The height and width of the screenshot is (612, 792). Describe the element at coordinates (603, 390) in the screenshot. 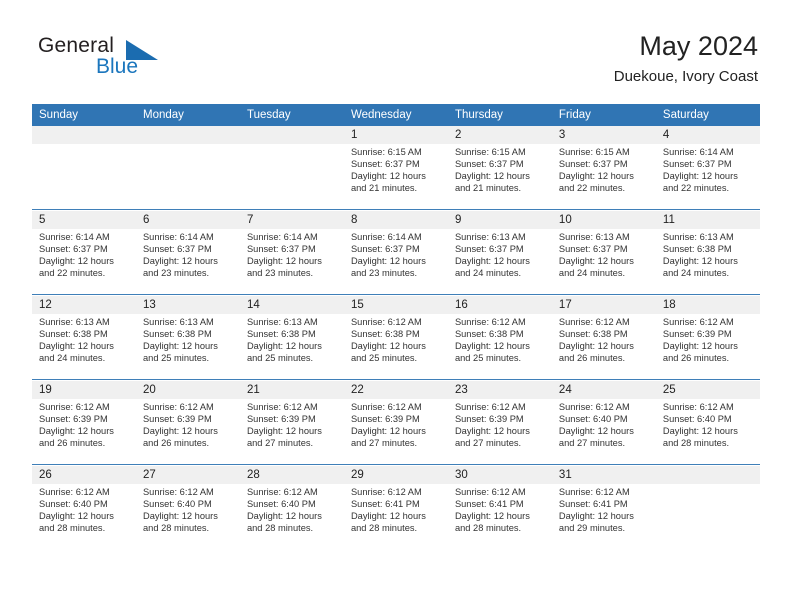

I see `day-number: 24` at that location.